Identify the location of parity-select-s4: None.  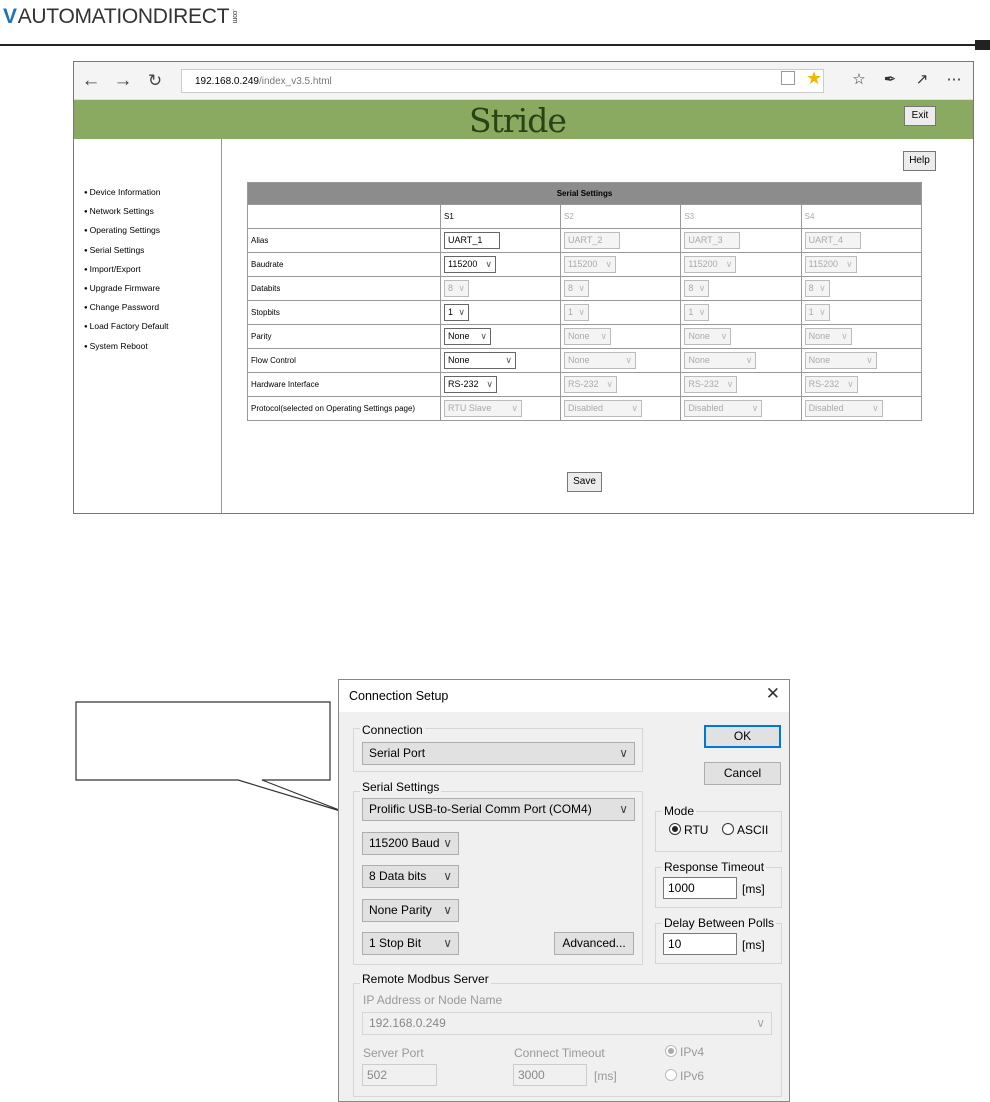
(828, 336).